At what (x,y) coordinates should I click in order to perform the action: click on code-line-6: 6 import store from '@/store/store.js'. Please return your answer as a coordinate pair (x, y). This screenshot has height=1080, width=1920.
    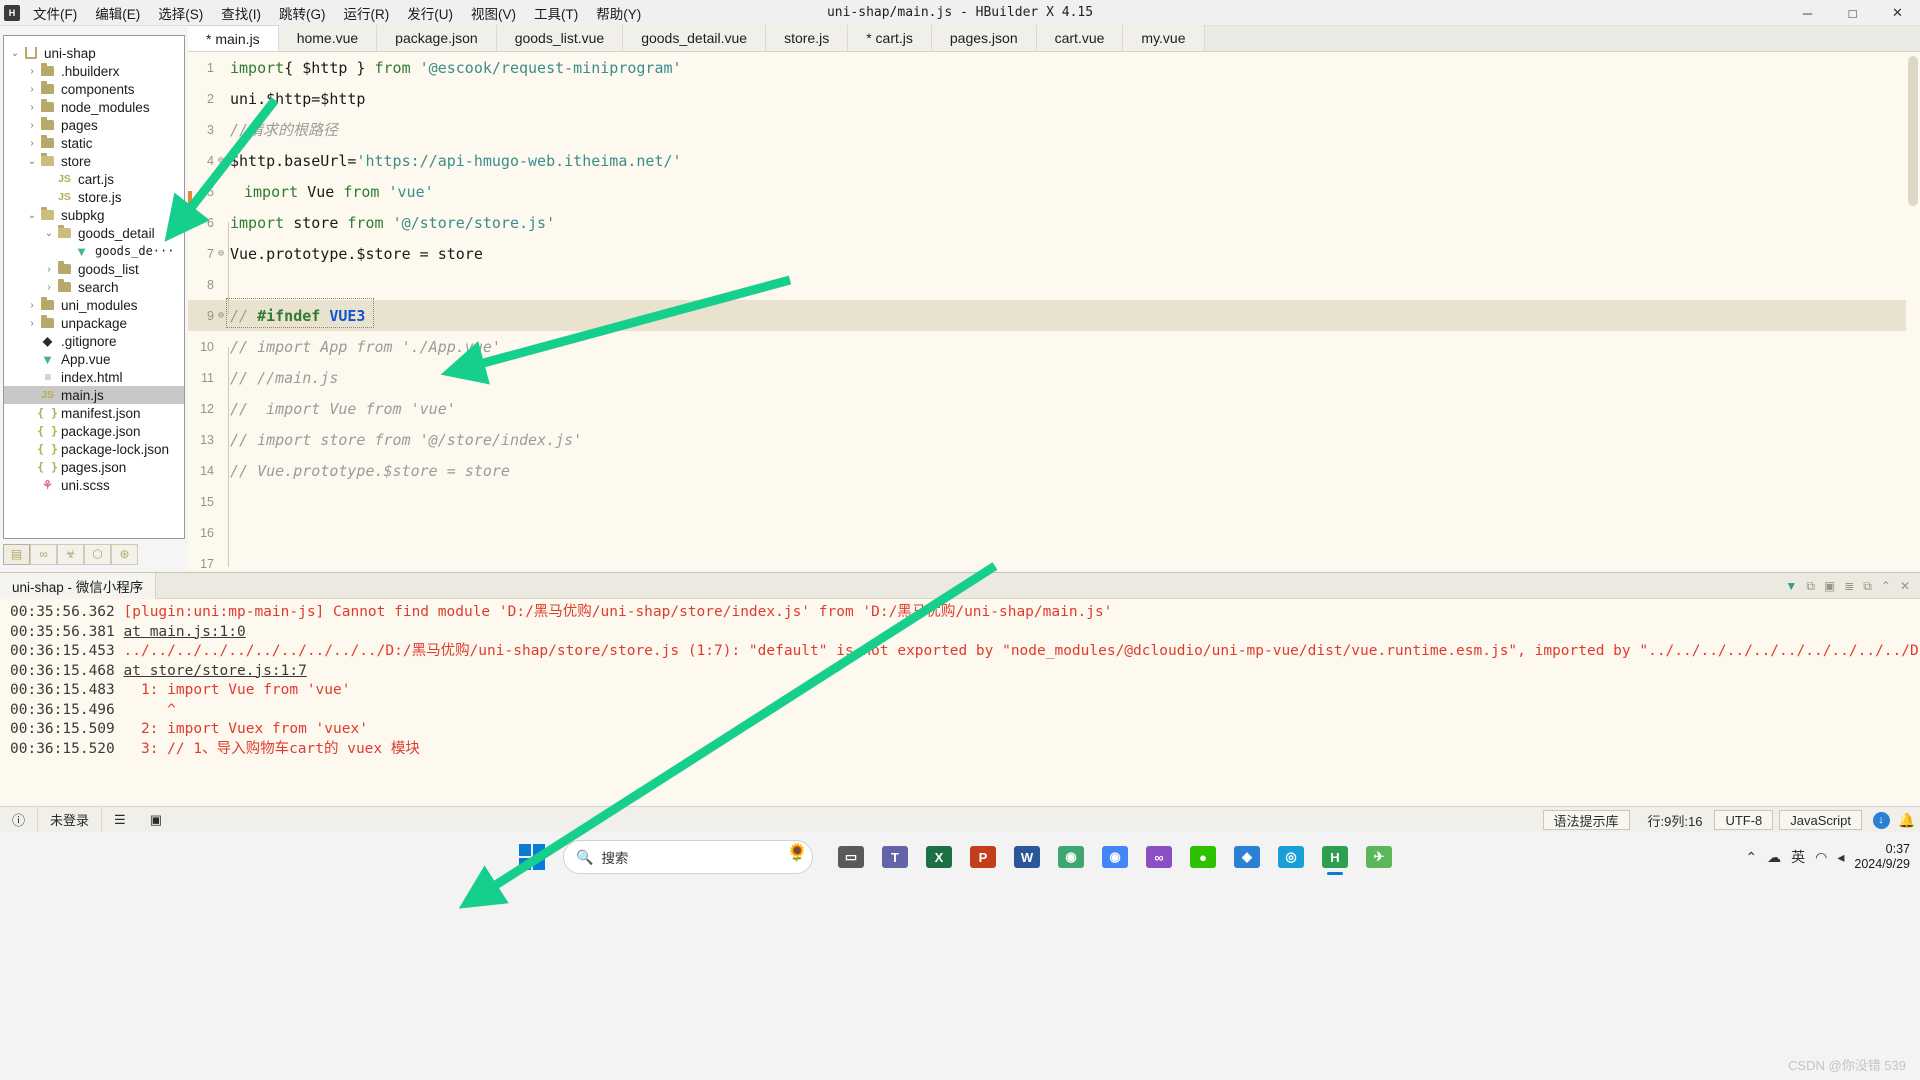
    Looking at the image, I should click on (1054, 222).